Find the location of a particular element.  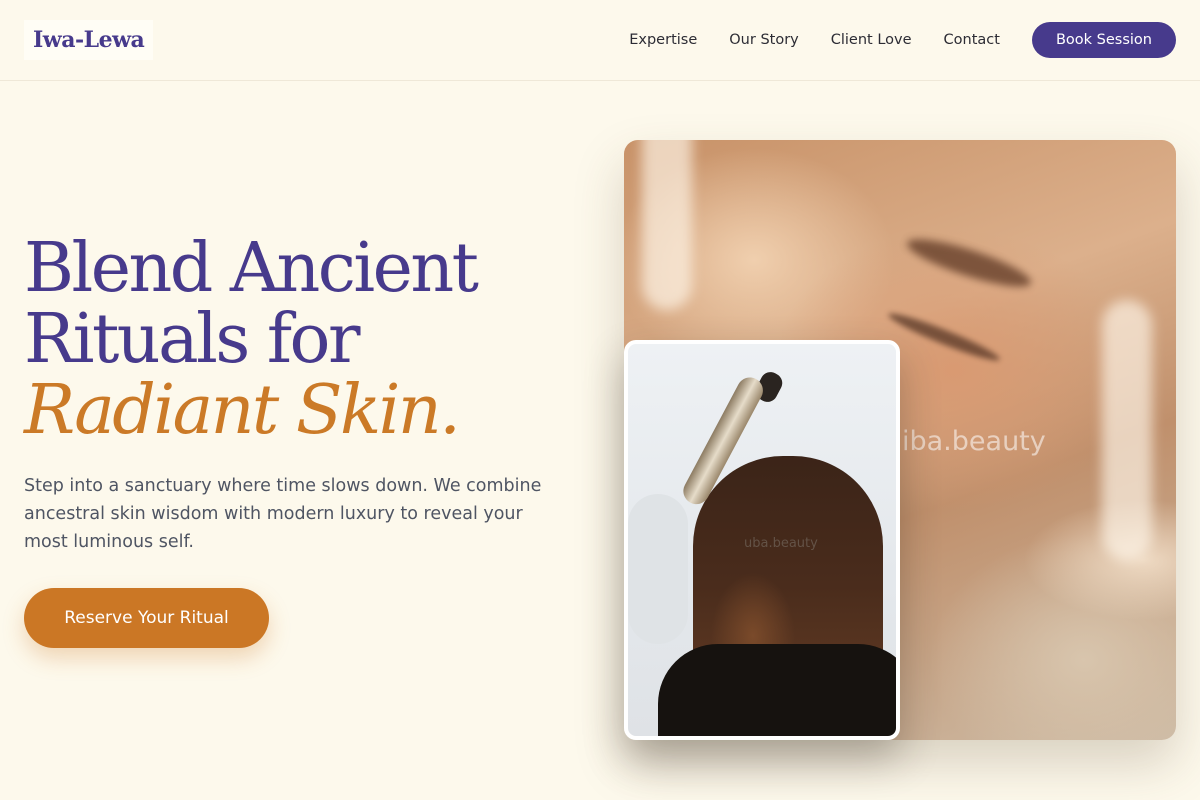

nav-link-client-love: Client Love is located at coordinates (871, 40).